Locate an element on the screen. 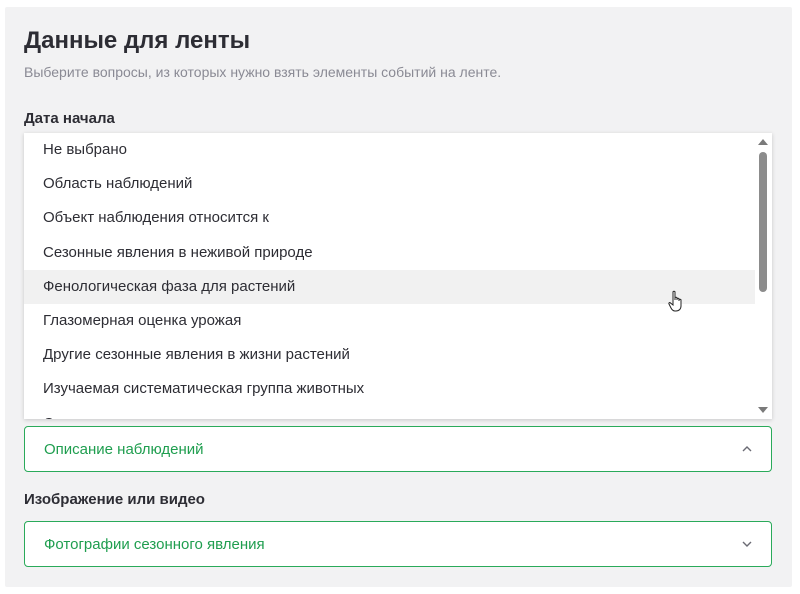  chevron-down-icon is located at coordinates (747, 544).